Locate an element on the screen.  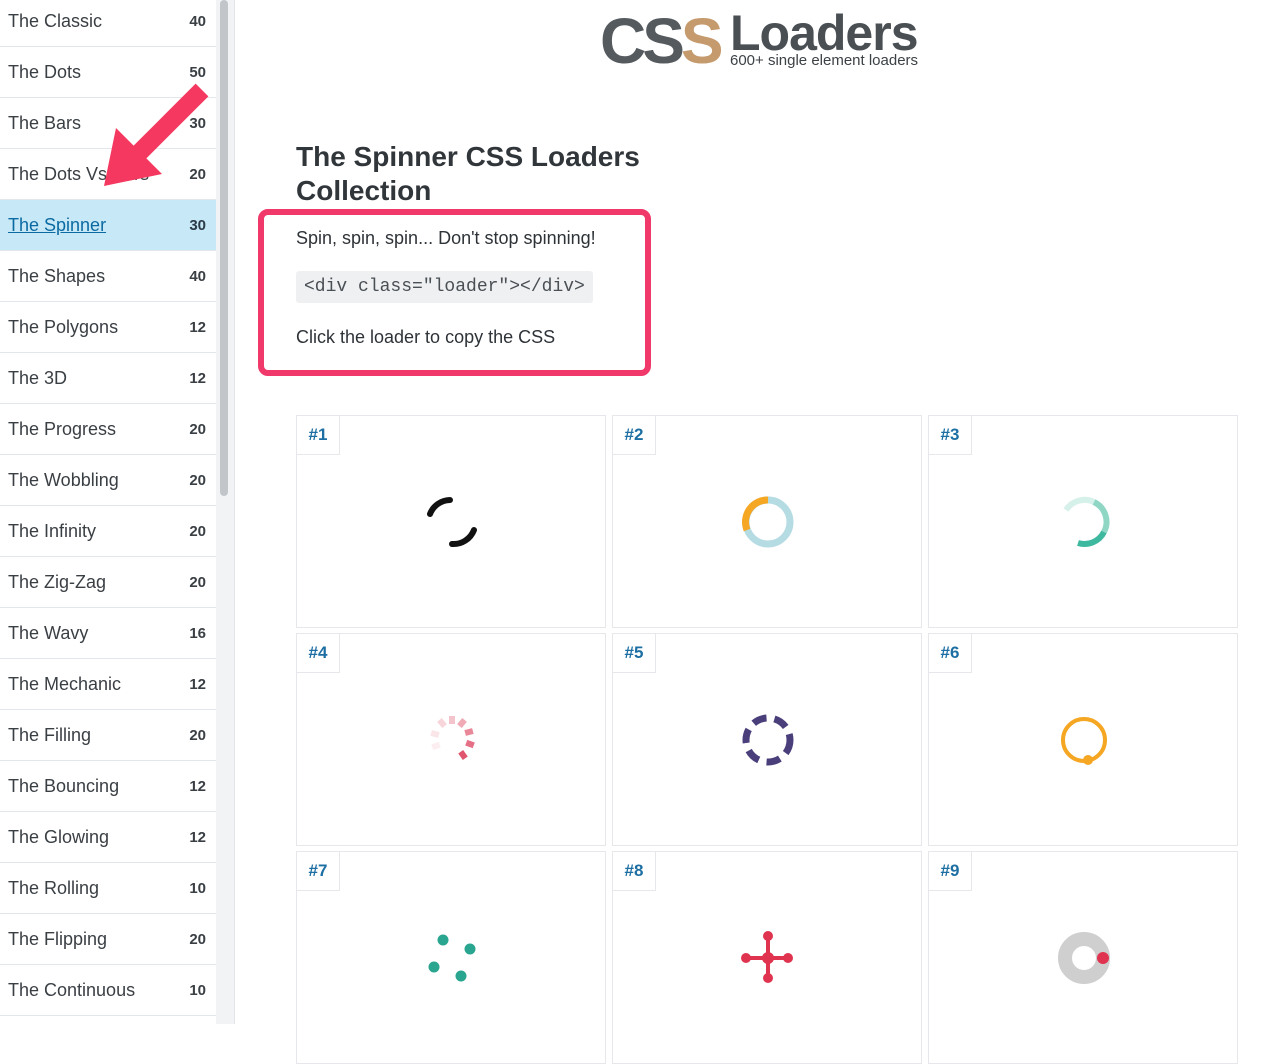
ring-spinner-icon is located at coordinates (768, 522).